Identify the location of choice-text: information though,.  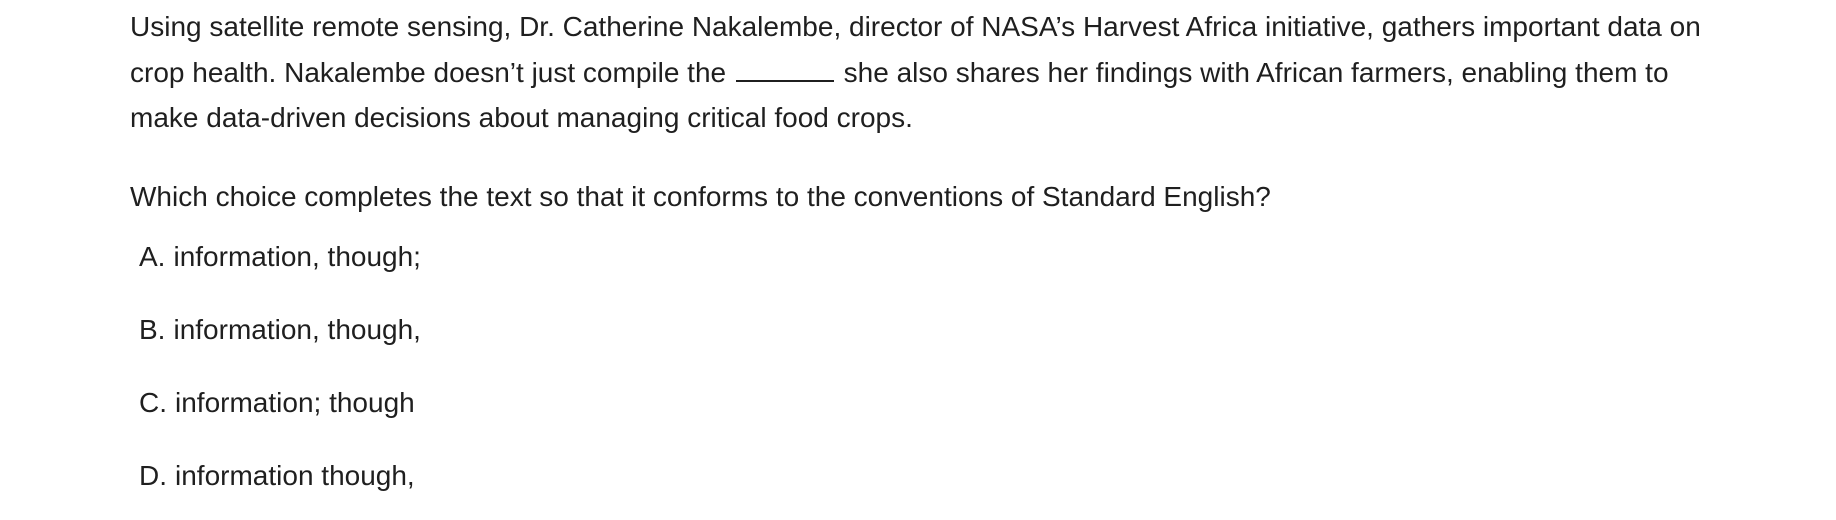
(295, 475).